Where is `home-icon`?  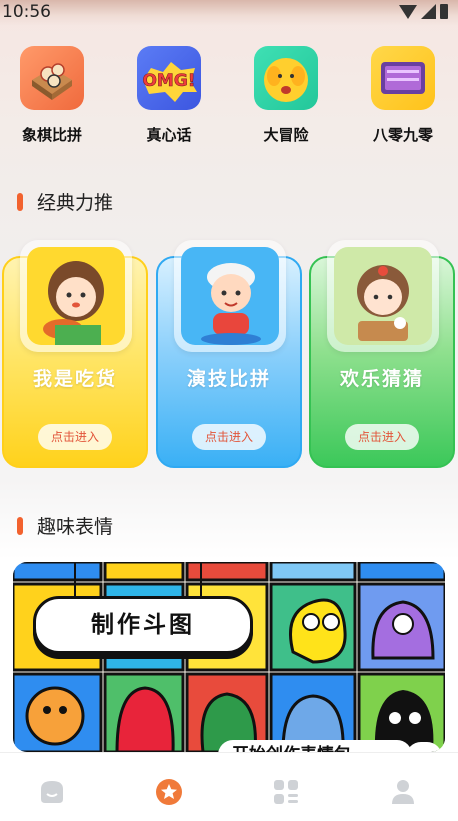 home-icon is located at coordinates (52, 792).